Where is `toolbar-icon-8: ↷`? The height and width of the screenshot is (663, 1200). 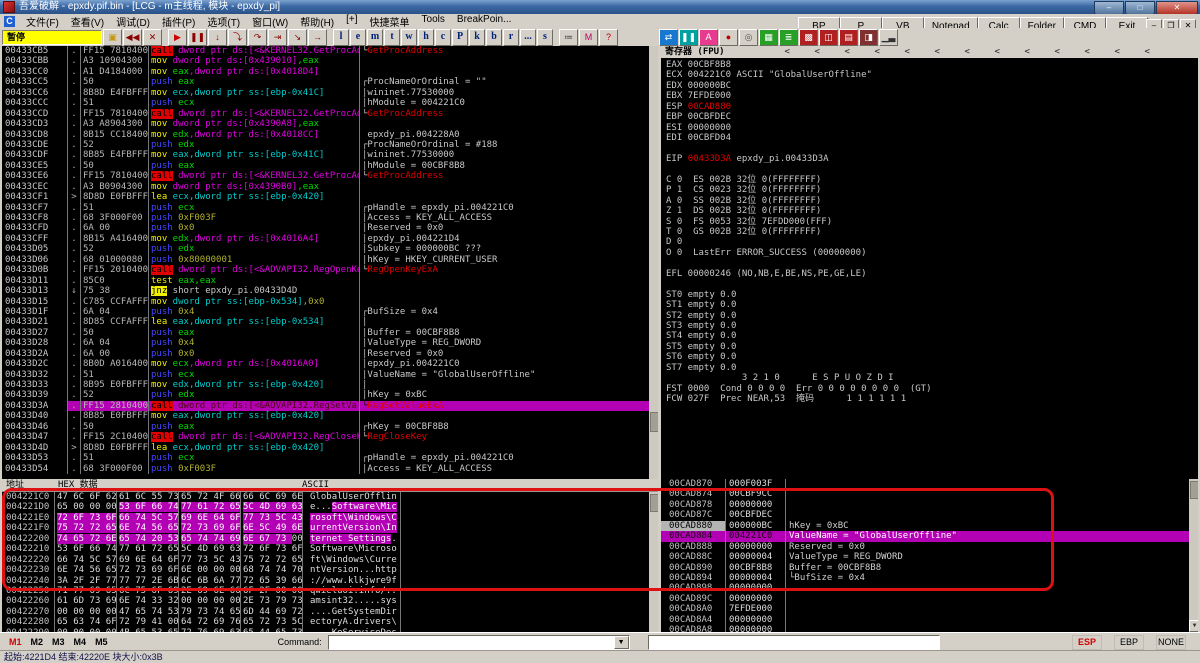
toolbar-icon-8: ↷ is located at coordinates (257, 37).